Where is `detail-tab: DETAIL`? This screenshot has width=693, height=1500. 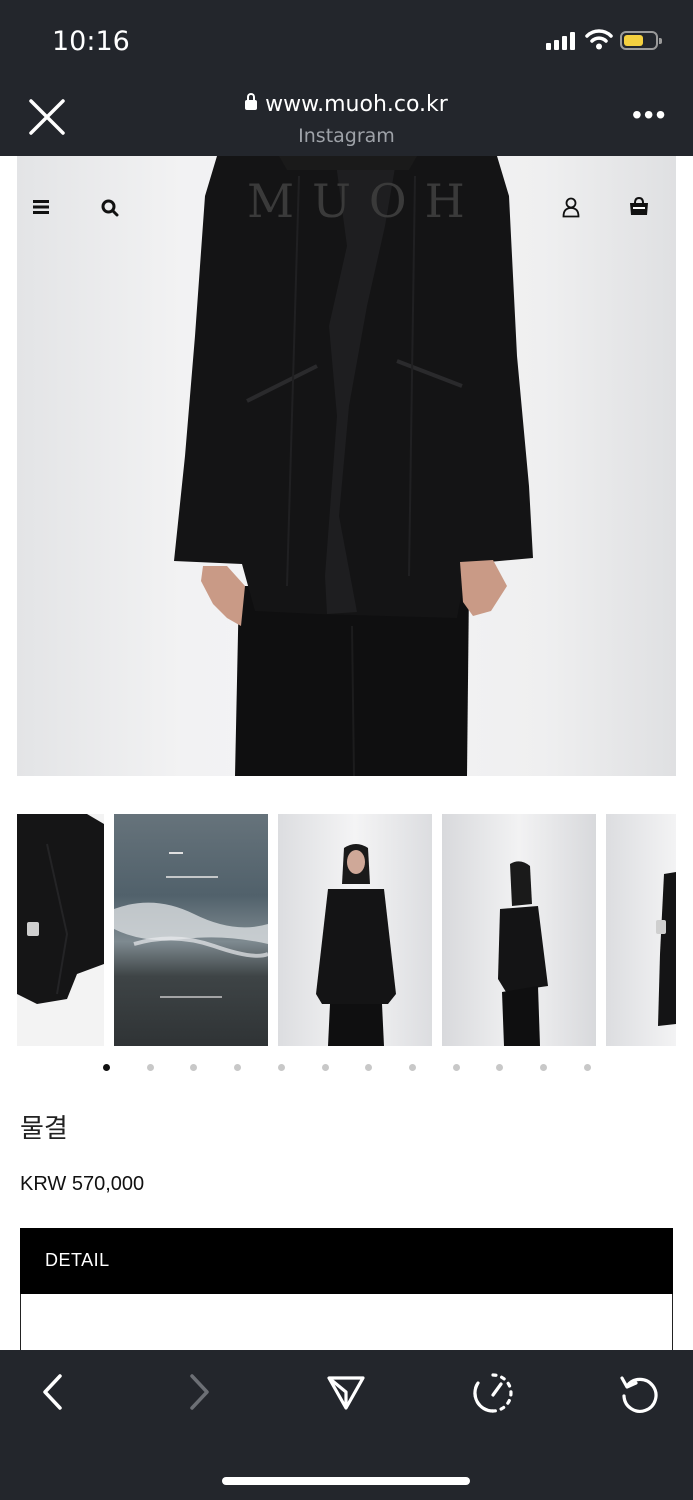
detail-tab: DETAIL is located at coordinates (346, 1261).